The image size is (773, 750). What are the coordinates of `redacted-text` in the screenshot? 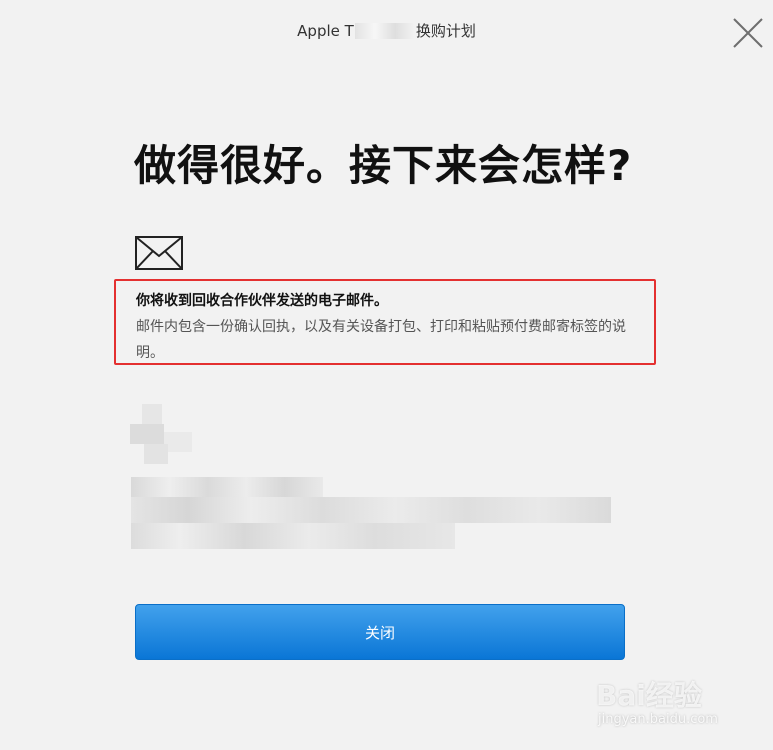 It's located at (384, 31).